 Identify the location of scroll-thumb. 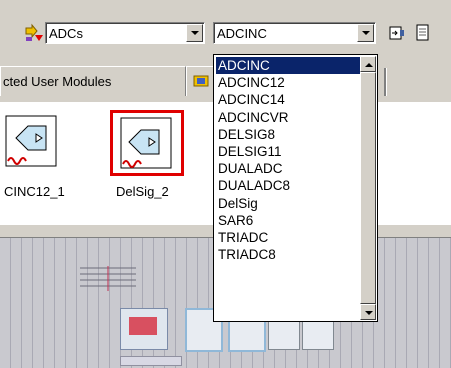
(368, 188).